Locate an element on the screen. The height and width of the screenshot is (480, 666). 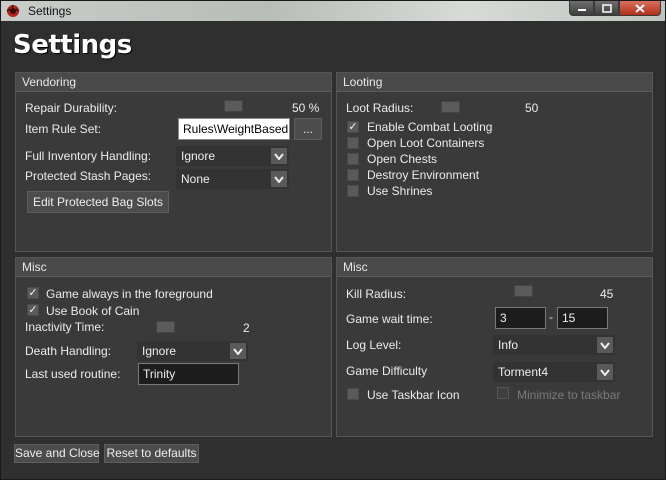
wait-time-label: Game wait time: is located at coordinates (389, 319).